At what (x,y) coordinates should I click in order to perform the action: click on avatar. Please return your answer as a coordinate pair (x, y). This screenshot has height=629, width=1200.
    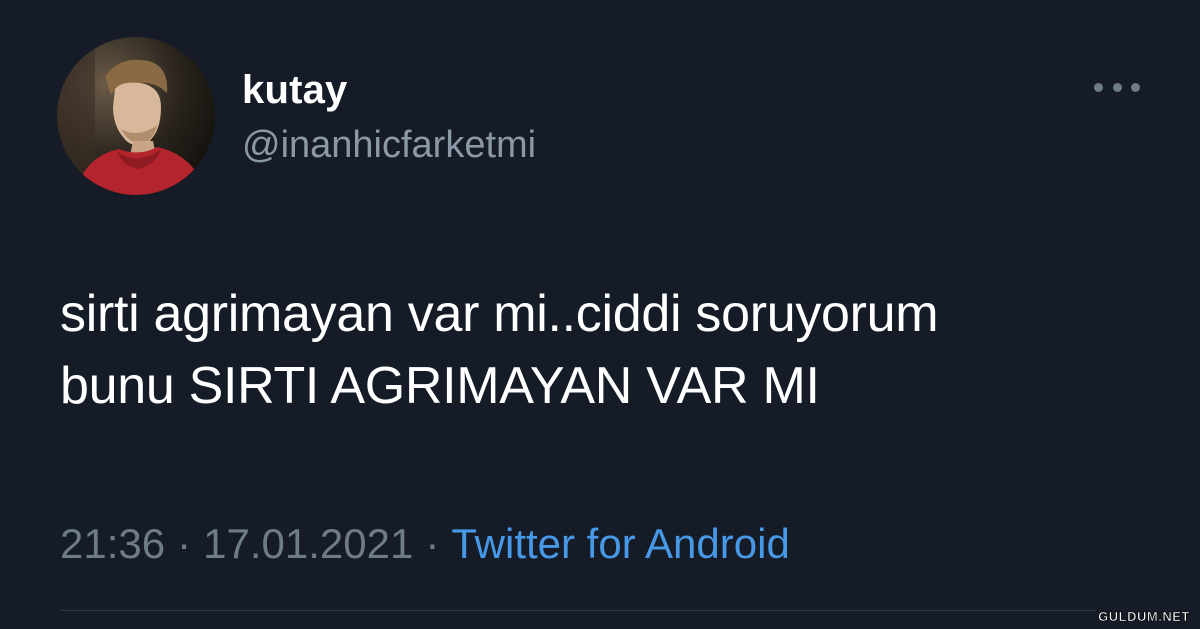
    Looking at the image, I should click on (136, 116).